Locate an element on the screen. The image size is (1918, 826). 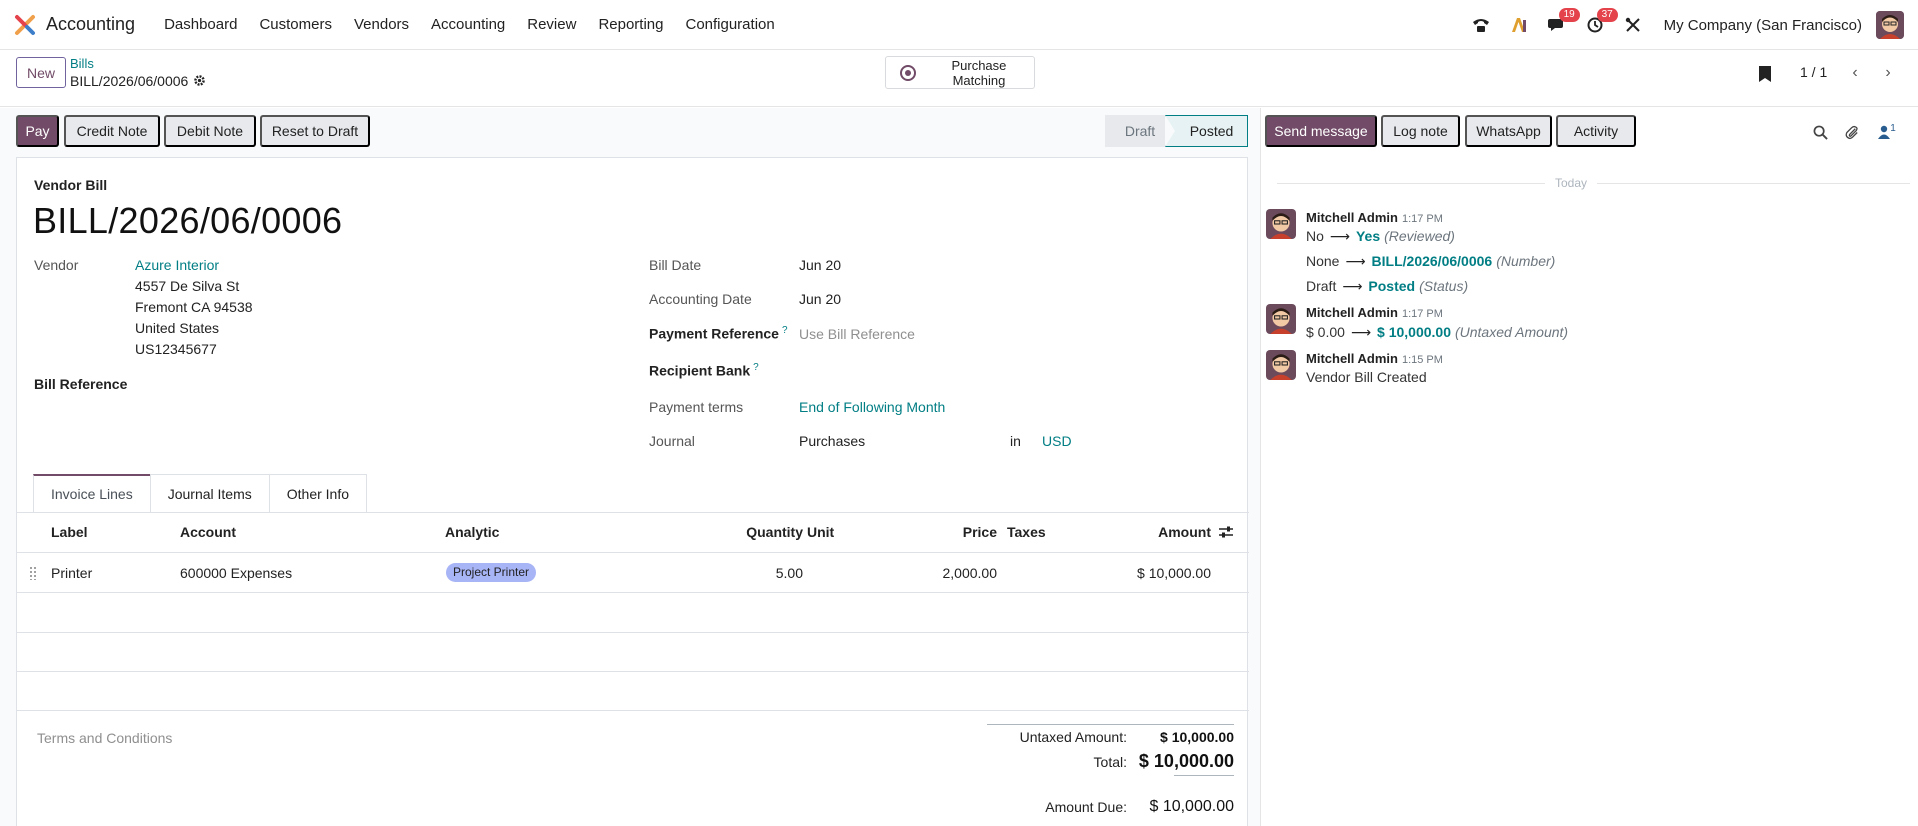
menu-accounting: Accounting is located at coordinates (468, 24).